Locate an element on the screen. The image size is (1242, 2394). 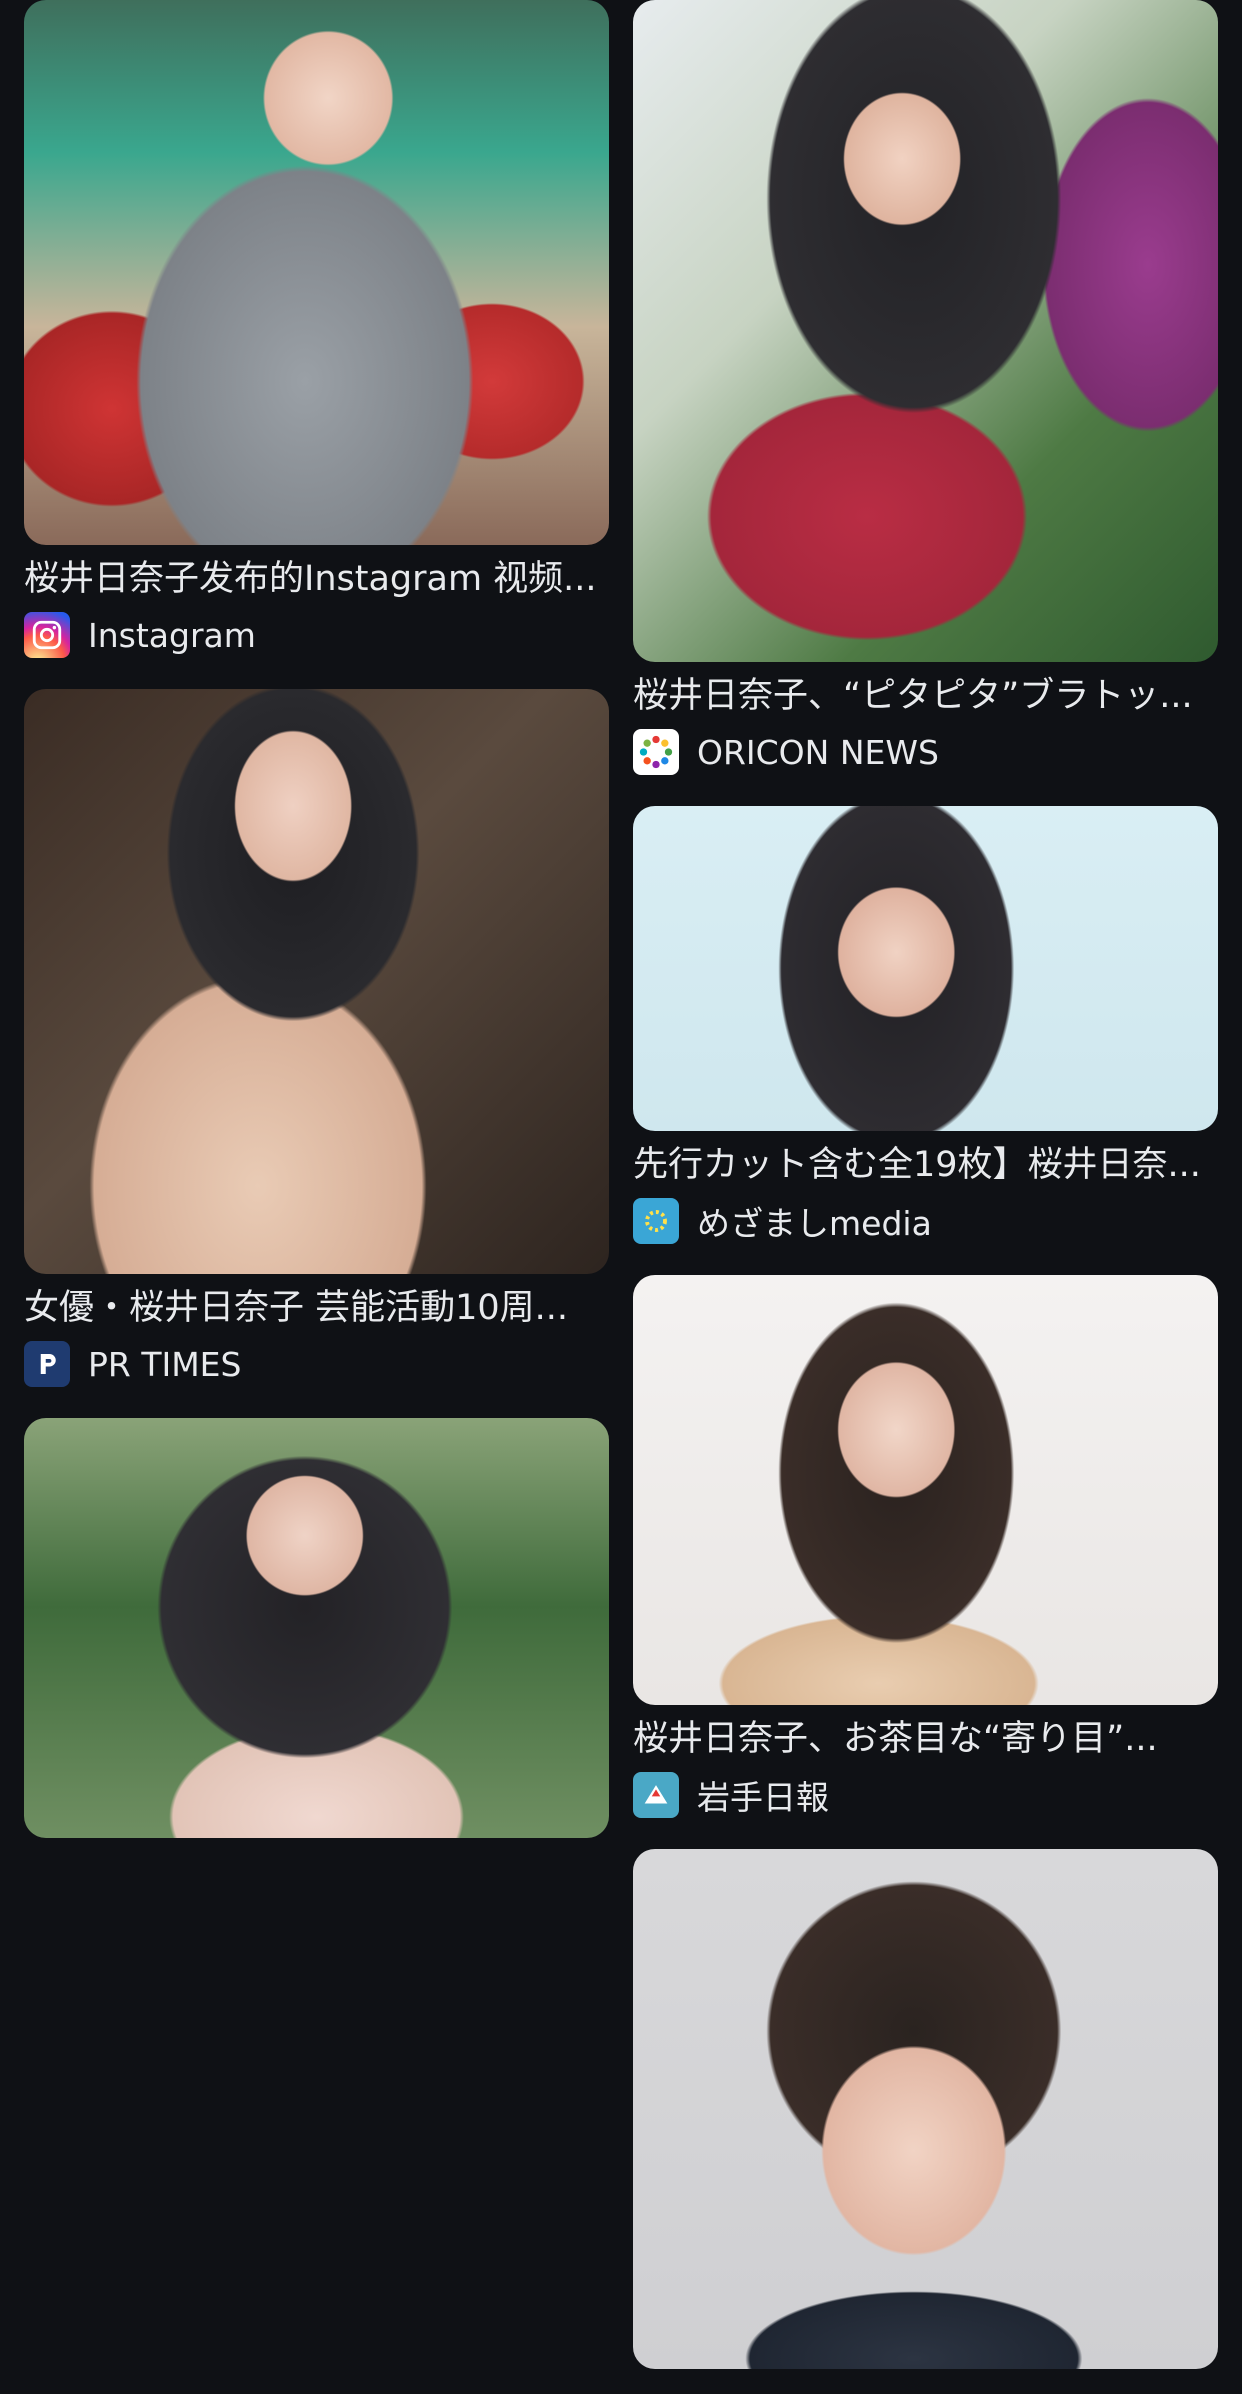
source-name: ORICON NEWS is located at coordinates (818, 752).